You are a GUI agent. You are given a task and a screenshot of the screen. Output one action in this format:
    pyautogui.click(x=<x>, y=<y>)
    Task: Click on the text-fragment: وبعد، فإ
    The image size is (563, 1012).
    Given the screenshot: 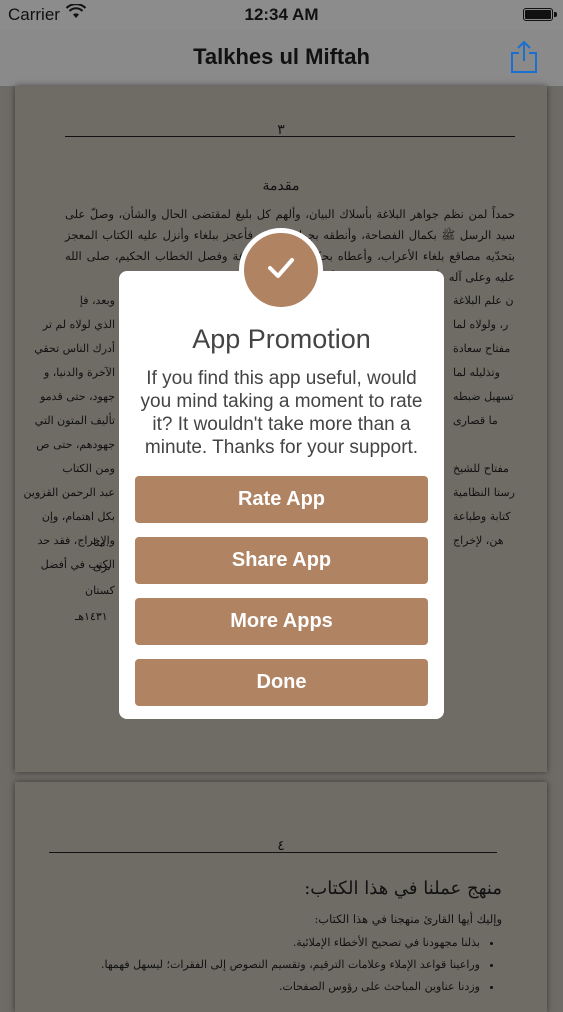 What is the action you would take?
    pyautogui.click(x=97, y=300)
    